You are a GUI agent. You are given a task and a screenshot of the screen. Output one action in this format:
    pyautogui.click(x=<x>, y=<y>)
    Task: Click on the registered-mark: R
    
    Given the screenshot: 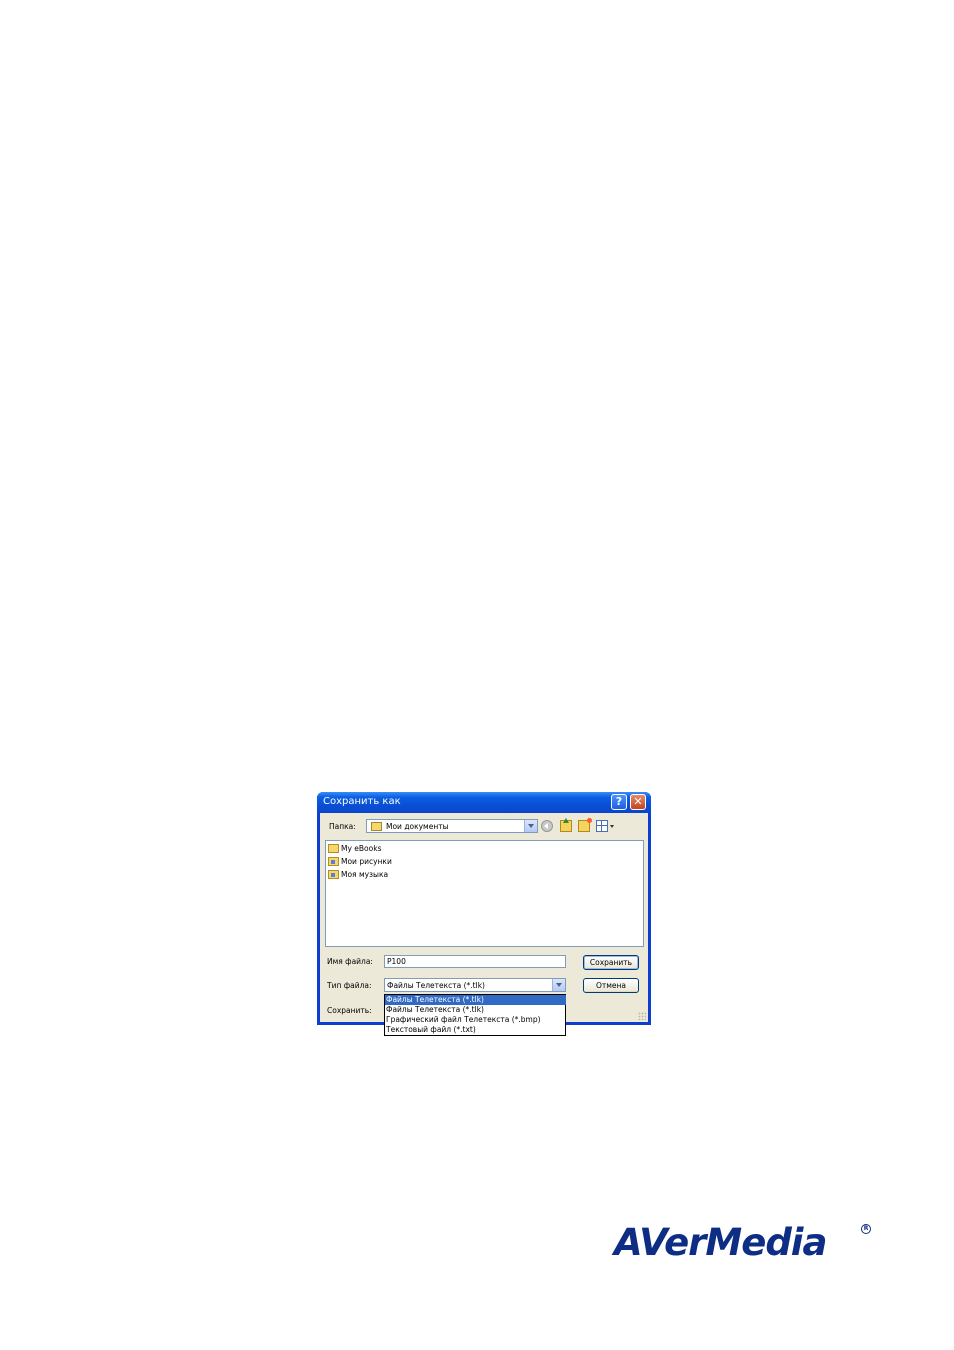 What is the action you would take?
    pyautogui.click(x=866, y=1229)
    